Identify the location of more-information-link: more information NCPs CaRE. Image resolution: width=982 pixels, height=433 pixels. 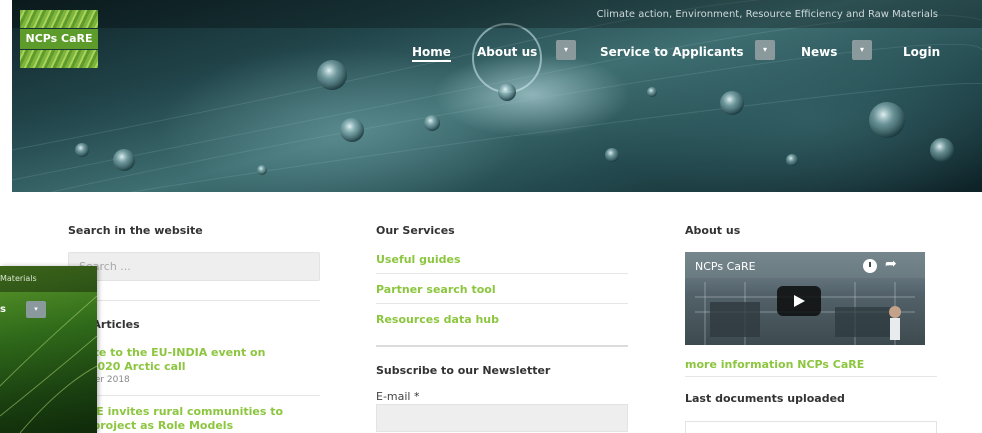
(774, 364).